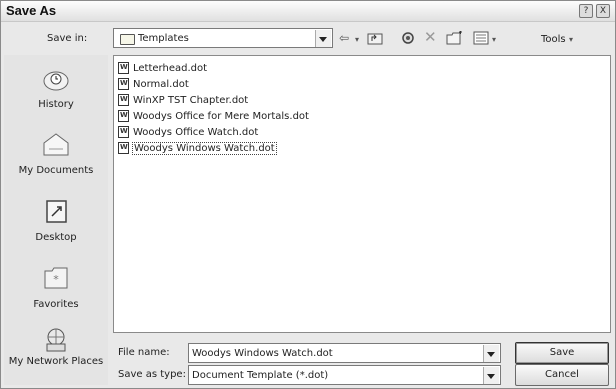  What do you see at coordinates (586, 11) in the screenshot?
I see `help-button: ?` at bounding box center [586, 11].